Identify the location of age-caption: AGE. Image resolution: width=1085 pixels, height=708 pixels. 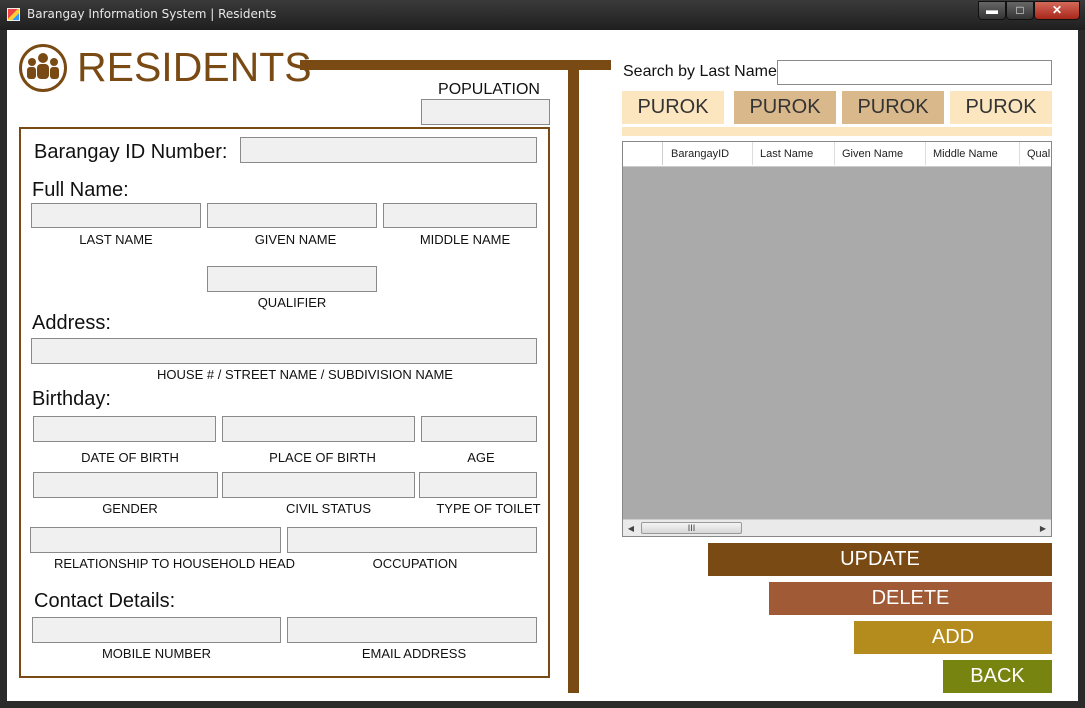
(481, 457).